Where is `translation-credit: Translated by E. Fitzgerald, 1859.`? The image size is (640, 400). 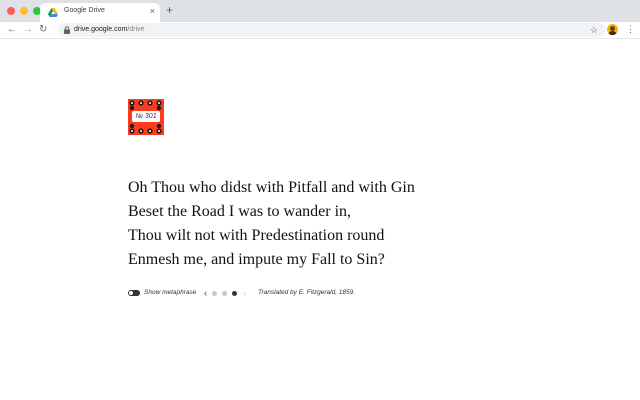
translation-credit: Translated by E. Fitzgerald, 1859. is located at coordinates (307, 292).